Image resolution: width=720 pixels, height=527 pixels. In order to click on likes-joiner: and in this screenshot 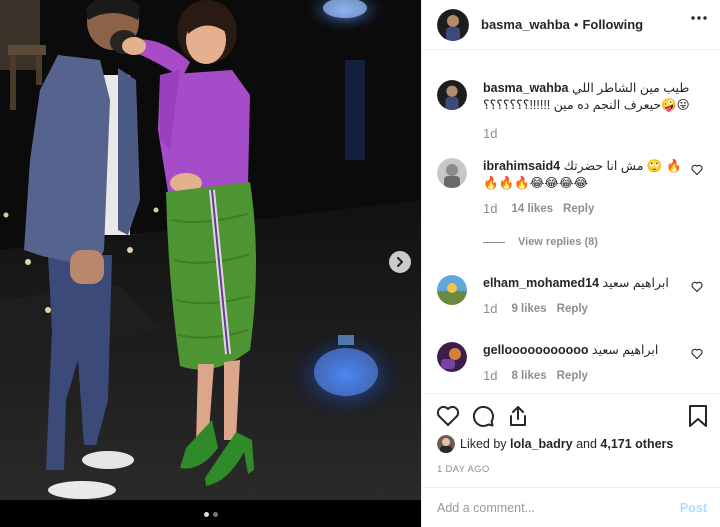, I will do `click(586, 444)`.